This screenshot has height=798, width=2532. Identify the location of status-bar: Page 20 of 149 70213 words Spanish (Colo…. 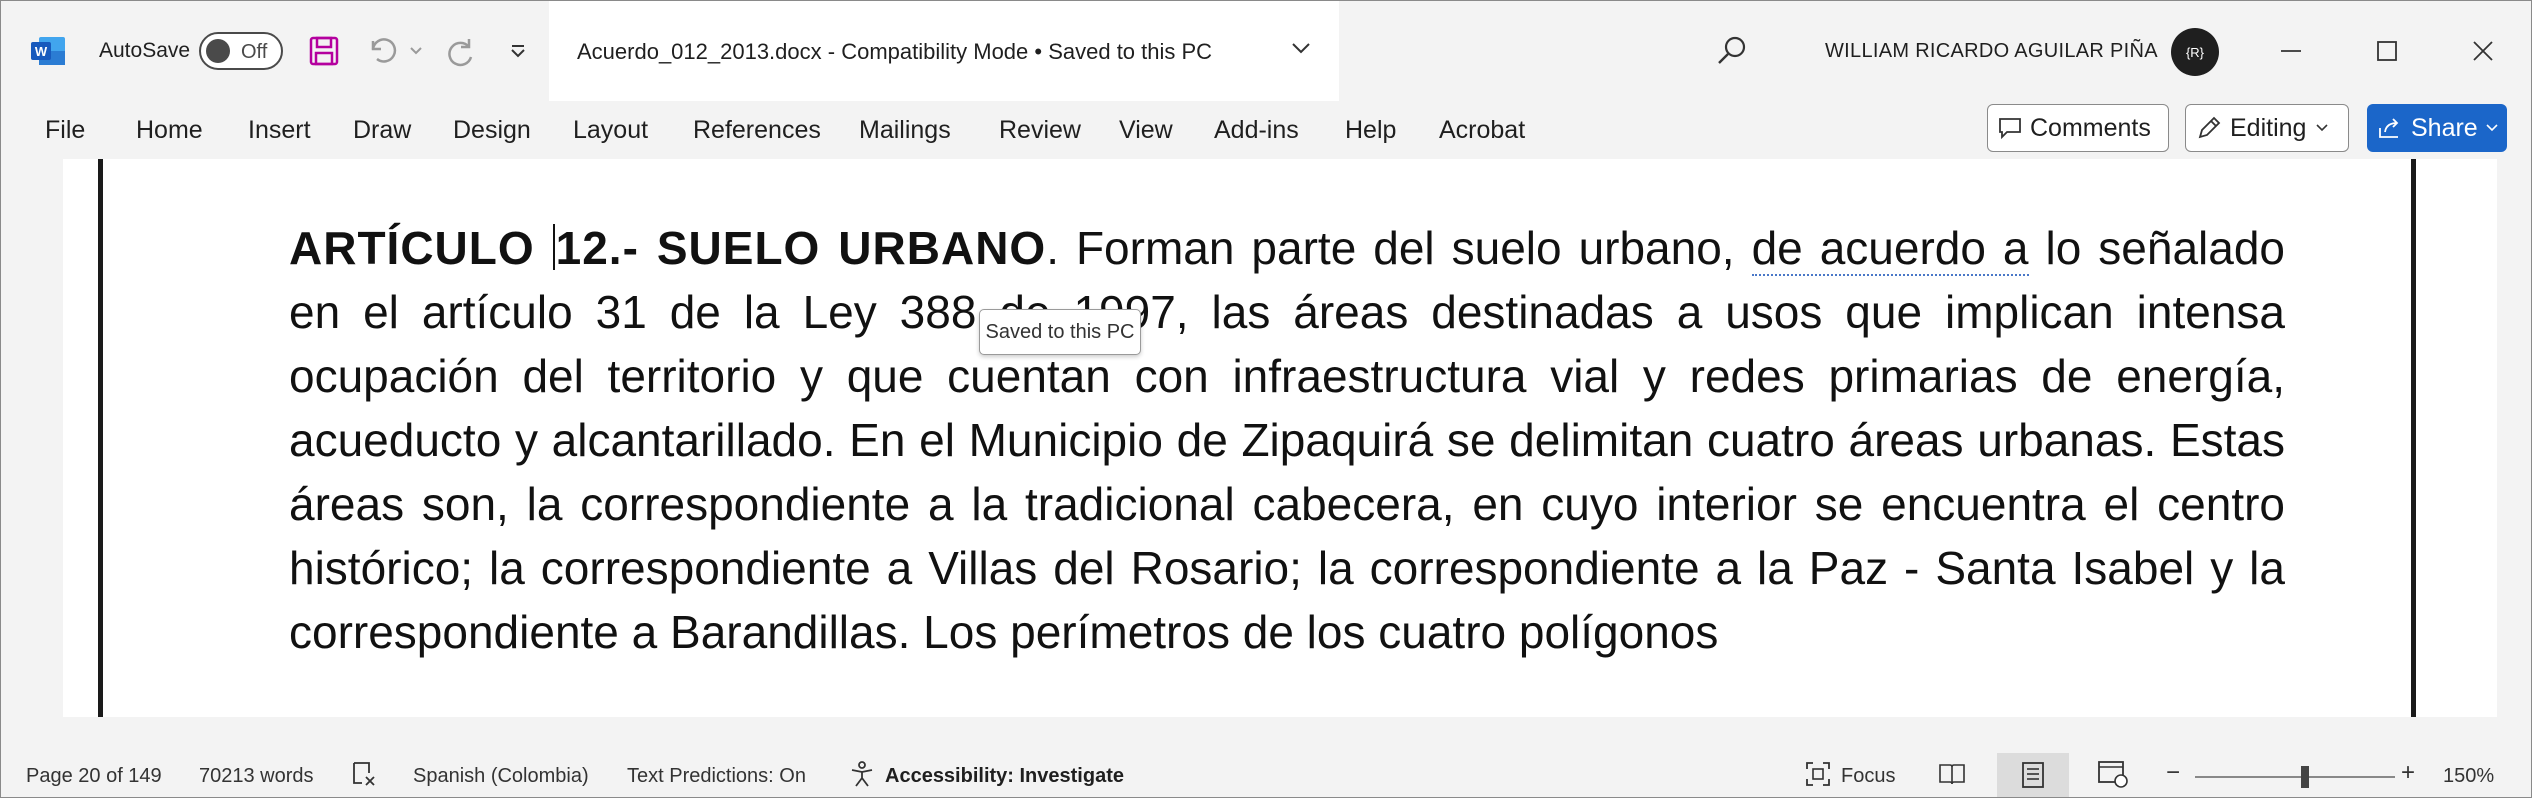
(1266, 774).